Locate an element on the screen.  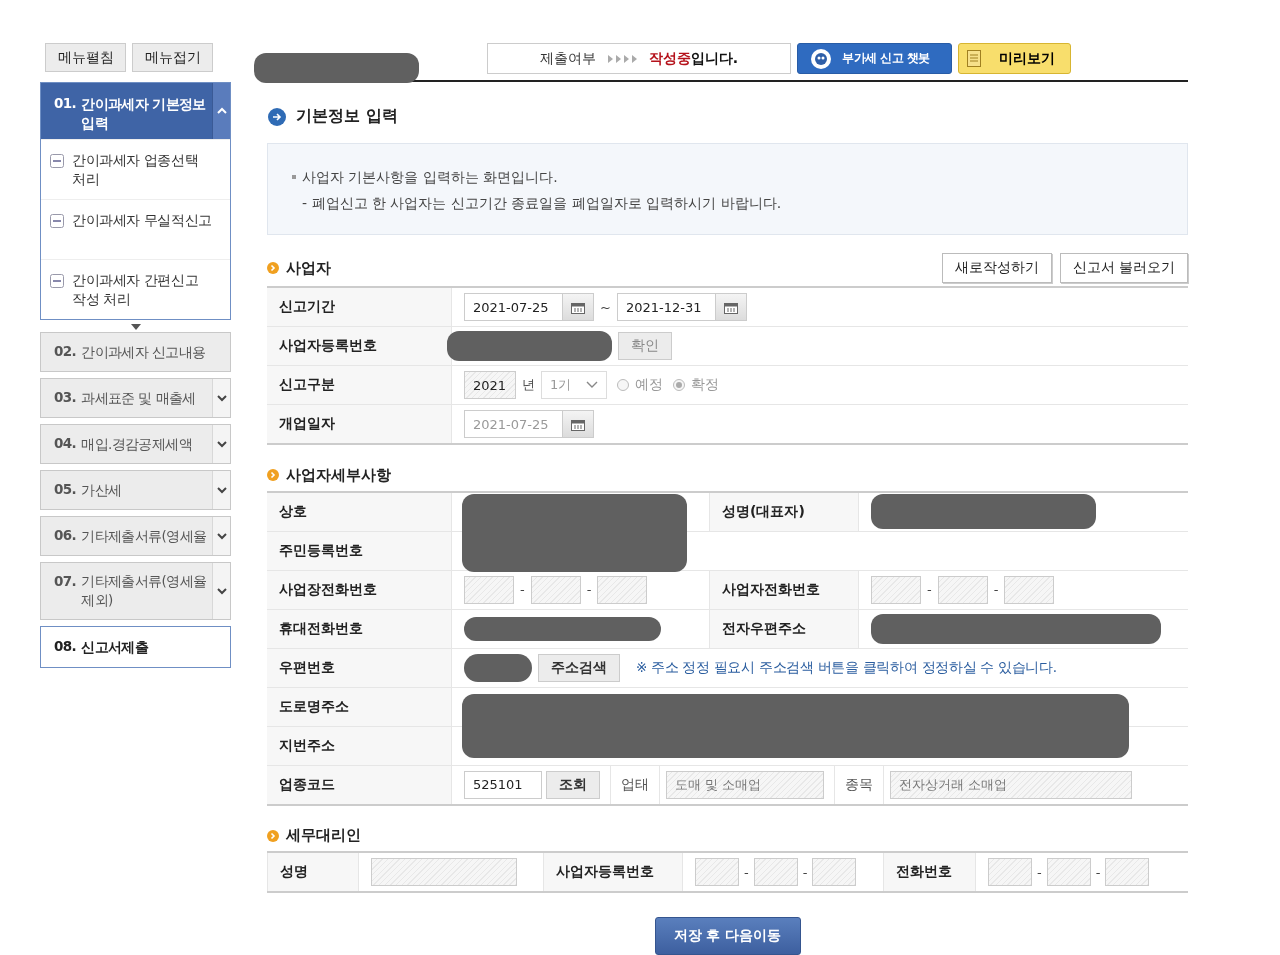
field-label: 전화번호 is located at coordinates (929, 872).